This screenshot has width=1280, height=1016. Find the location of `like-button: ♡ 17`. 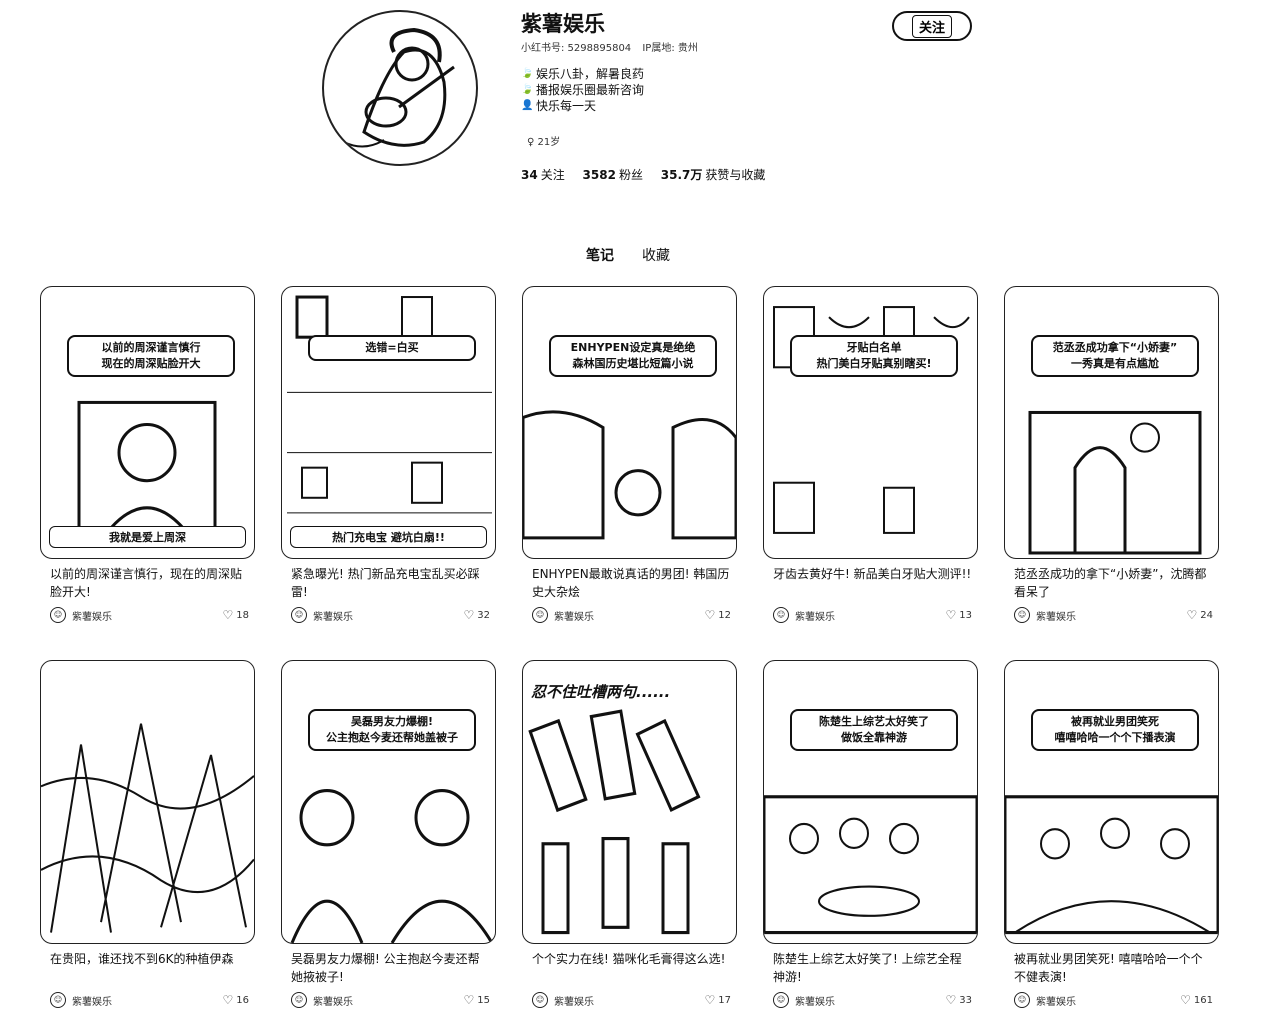

like-button: ♡ 17 is located at coordinates (718, 1000).